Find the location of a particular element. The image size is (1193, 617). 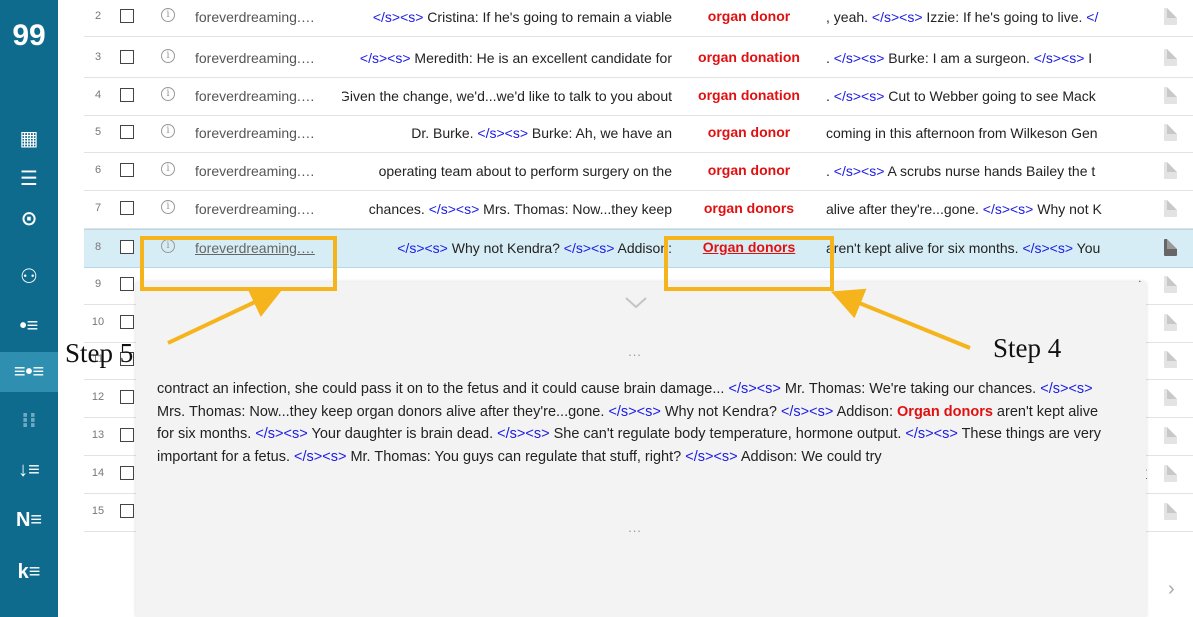

context-text-segment: Mr. Thomas: We're taking our chances. is located at coordinates (910, 389).